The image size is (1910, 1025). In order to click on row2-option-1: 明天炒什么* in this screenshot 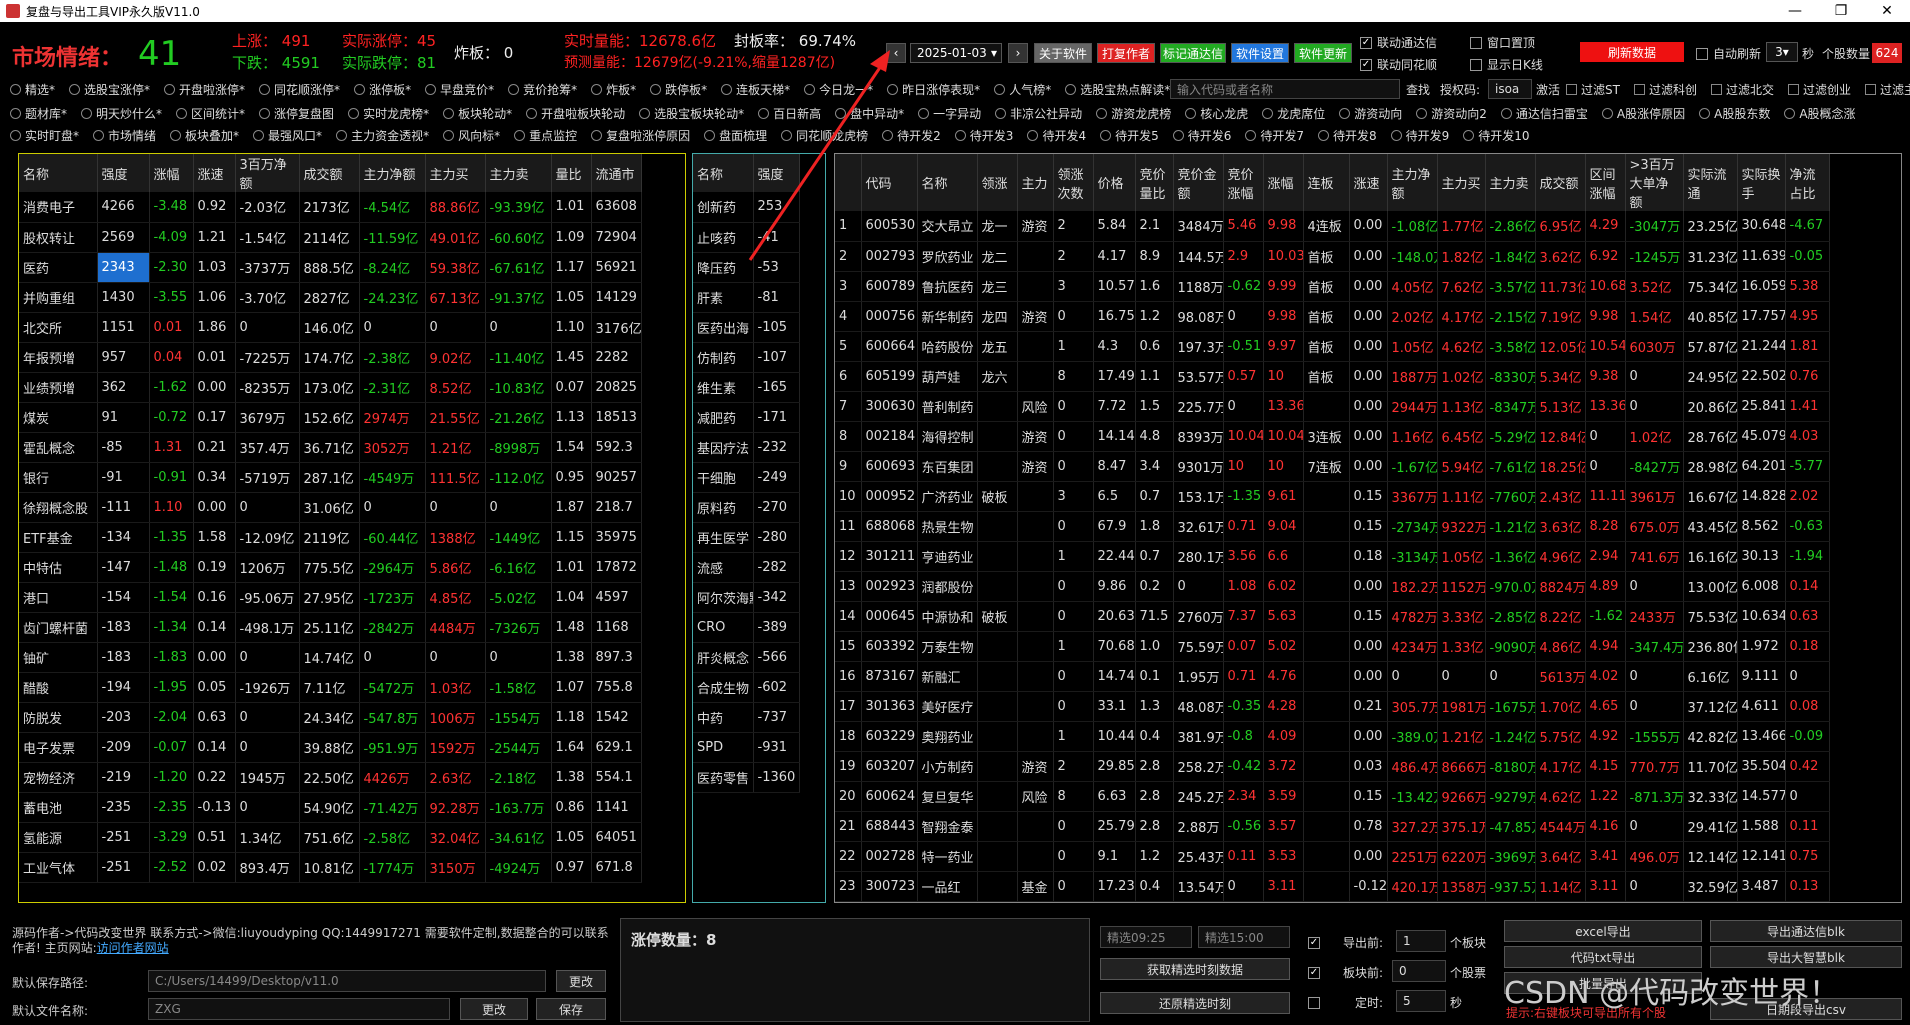, I will do `click(121, 113)`.